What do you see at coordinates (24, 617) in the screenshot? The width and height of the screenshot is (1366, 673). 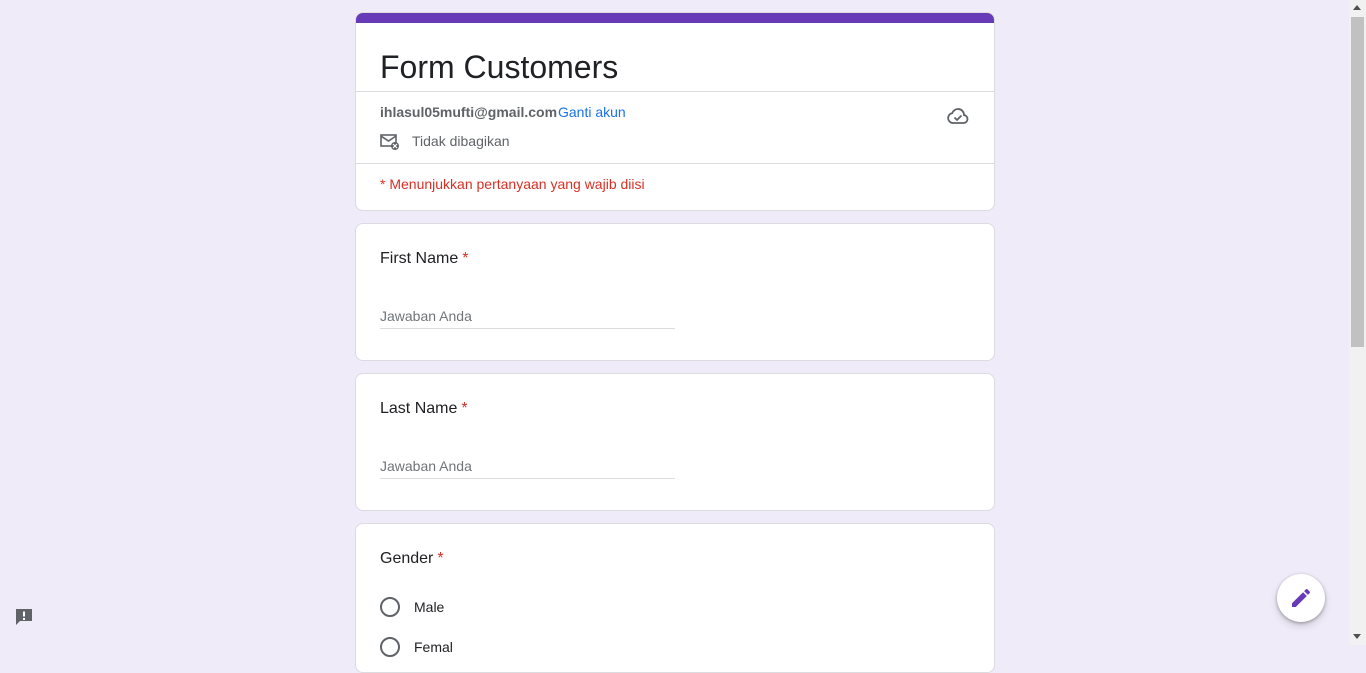 I see `feedback-icon` at bounding box center [24, 617].